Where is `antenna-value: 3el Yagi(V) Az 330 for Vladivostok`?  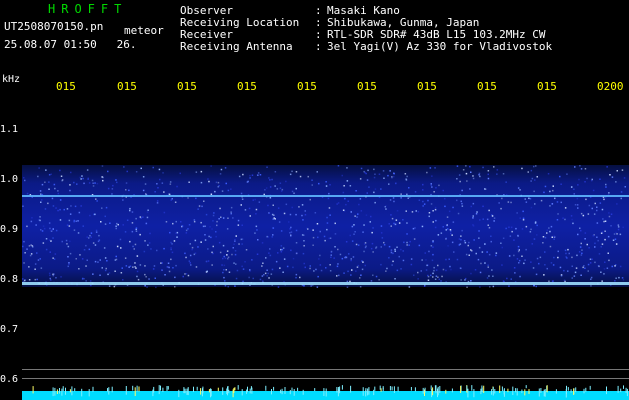
antenna-value: 3el Yagi(V) Az 330 for Vladivostok is located at coordinates (440, 46).